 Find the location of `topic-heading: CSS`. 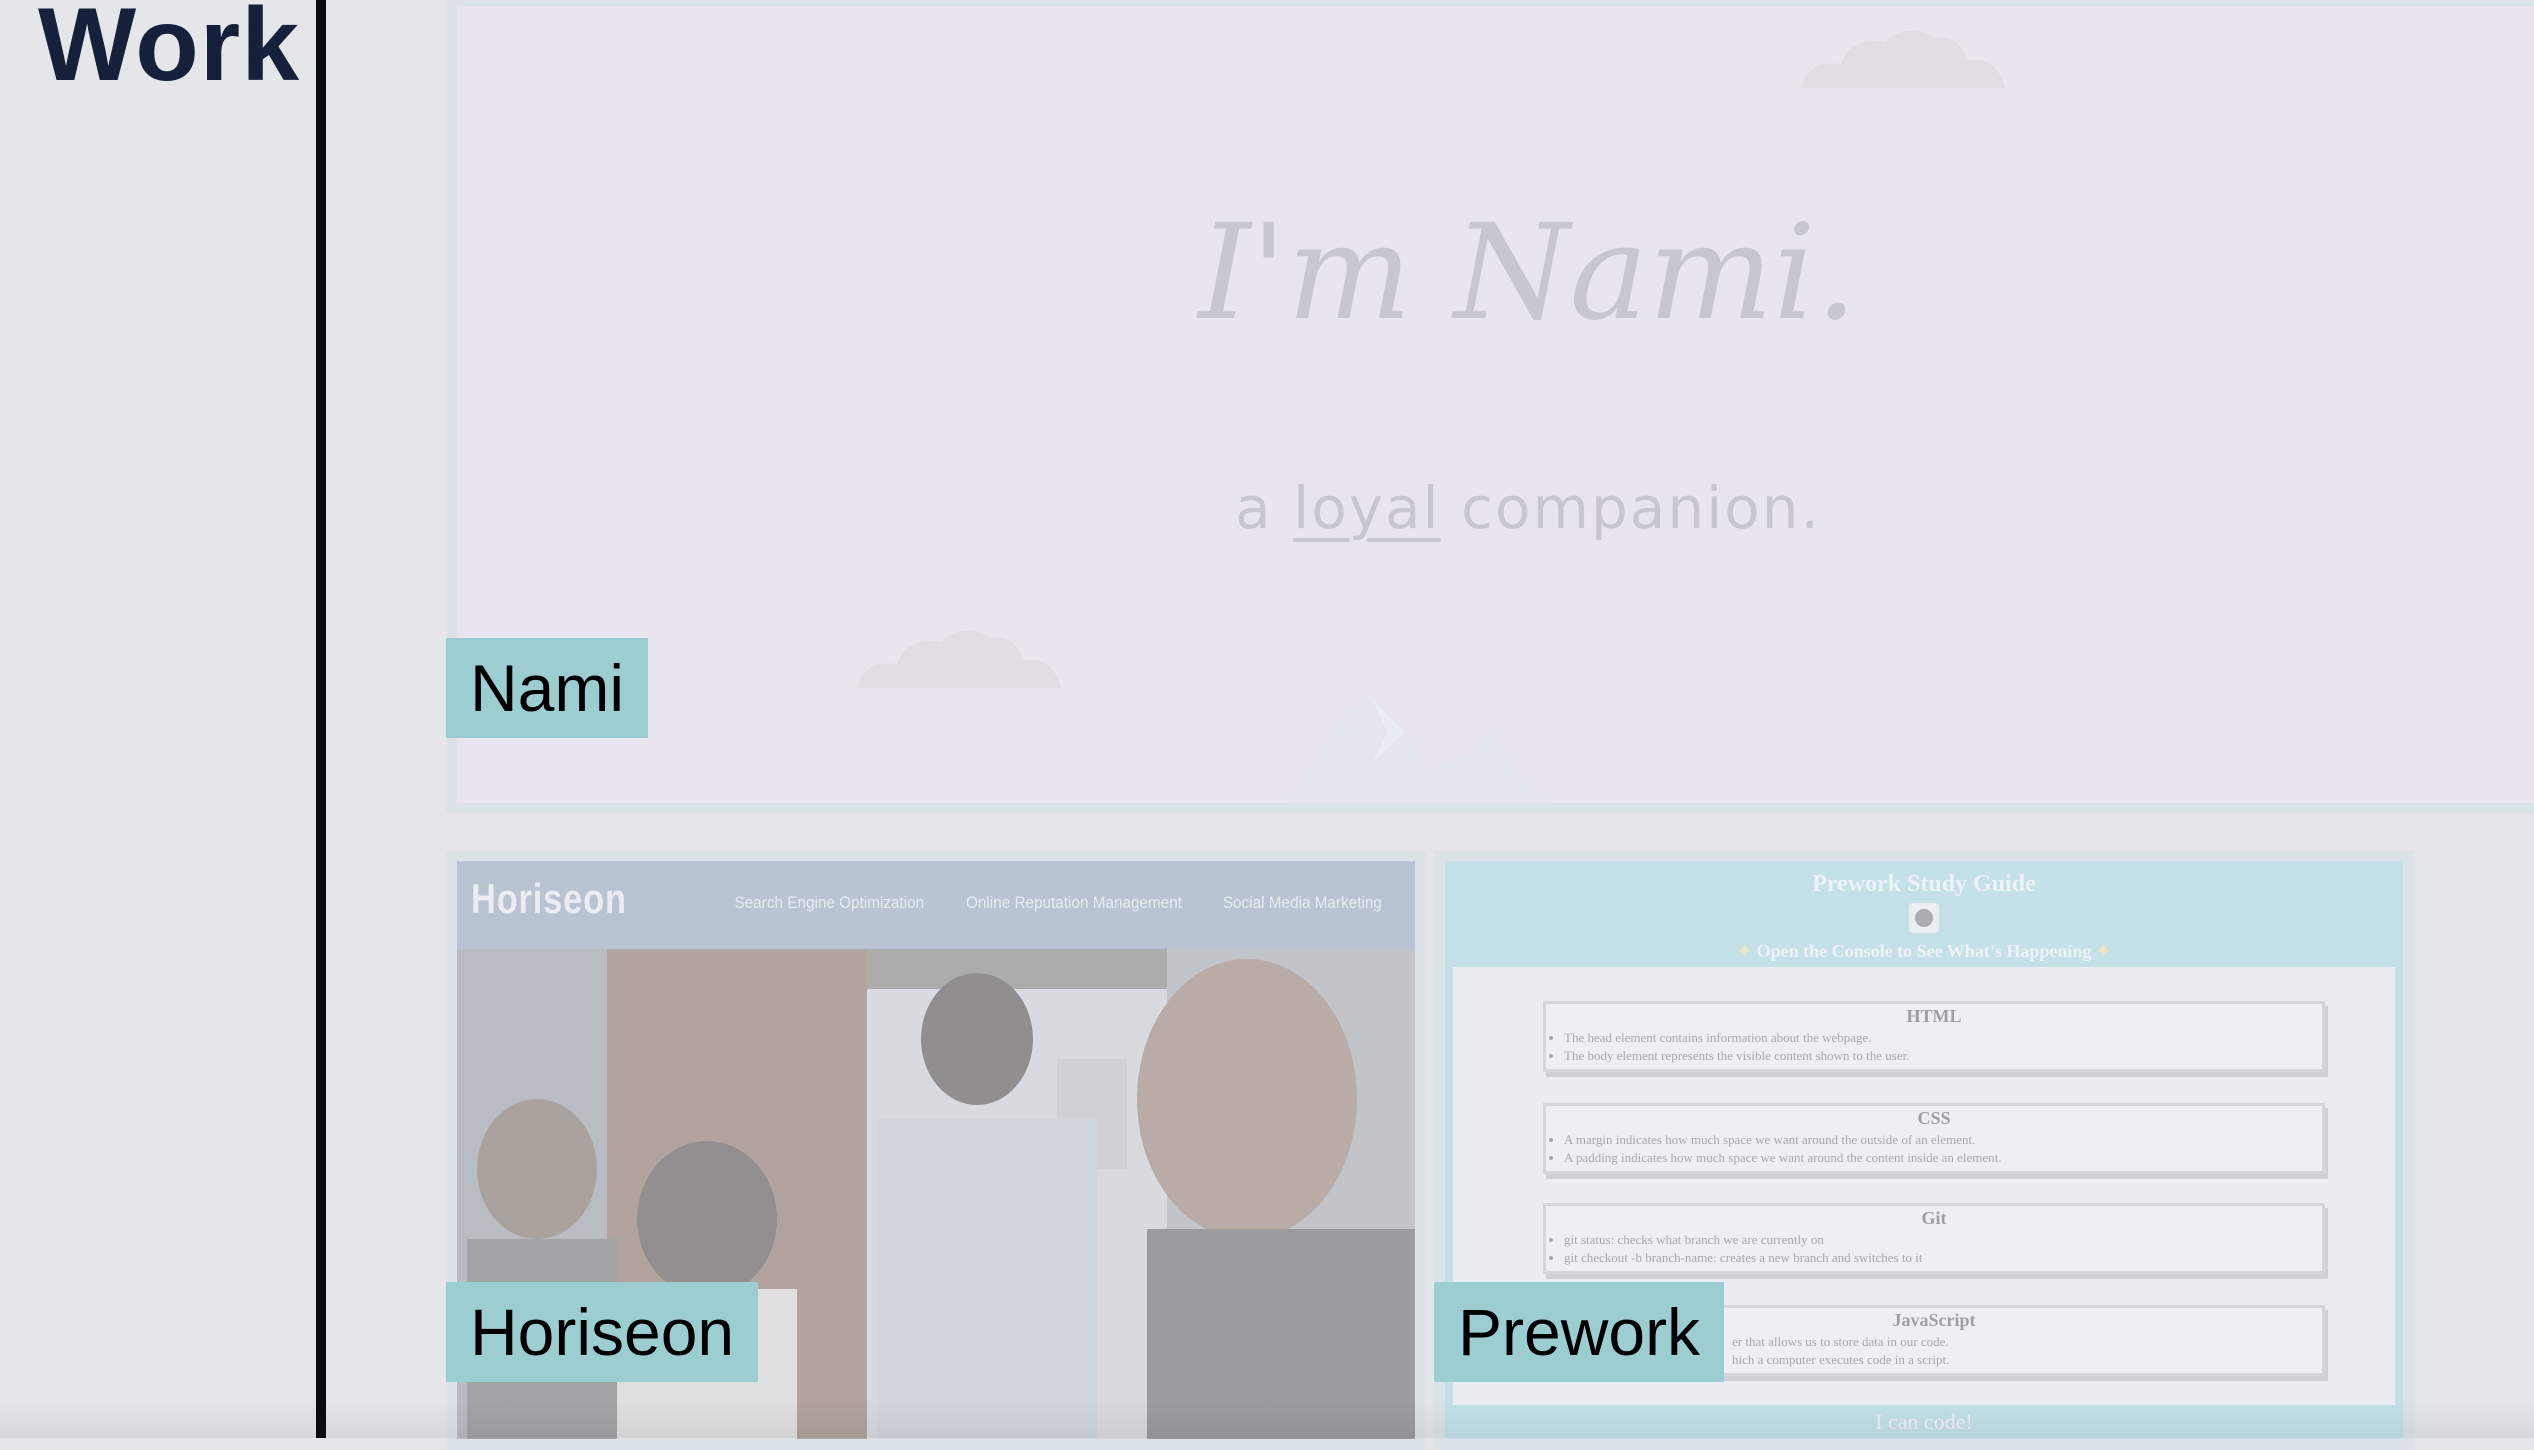

topic-heading: CSS is located at coordinates (1934, 1118).